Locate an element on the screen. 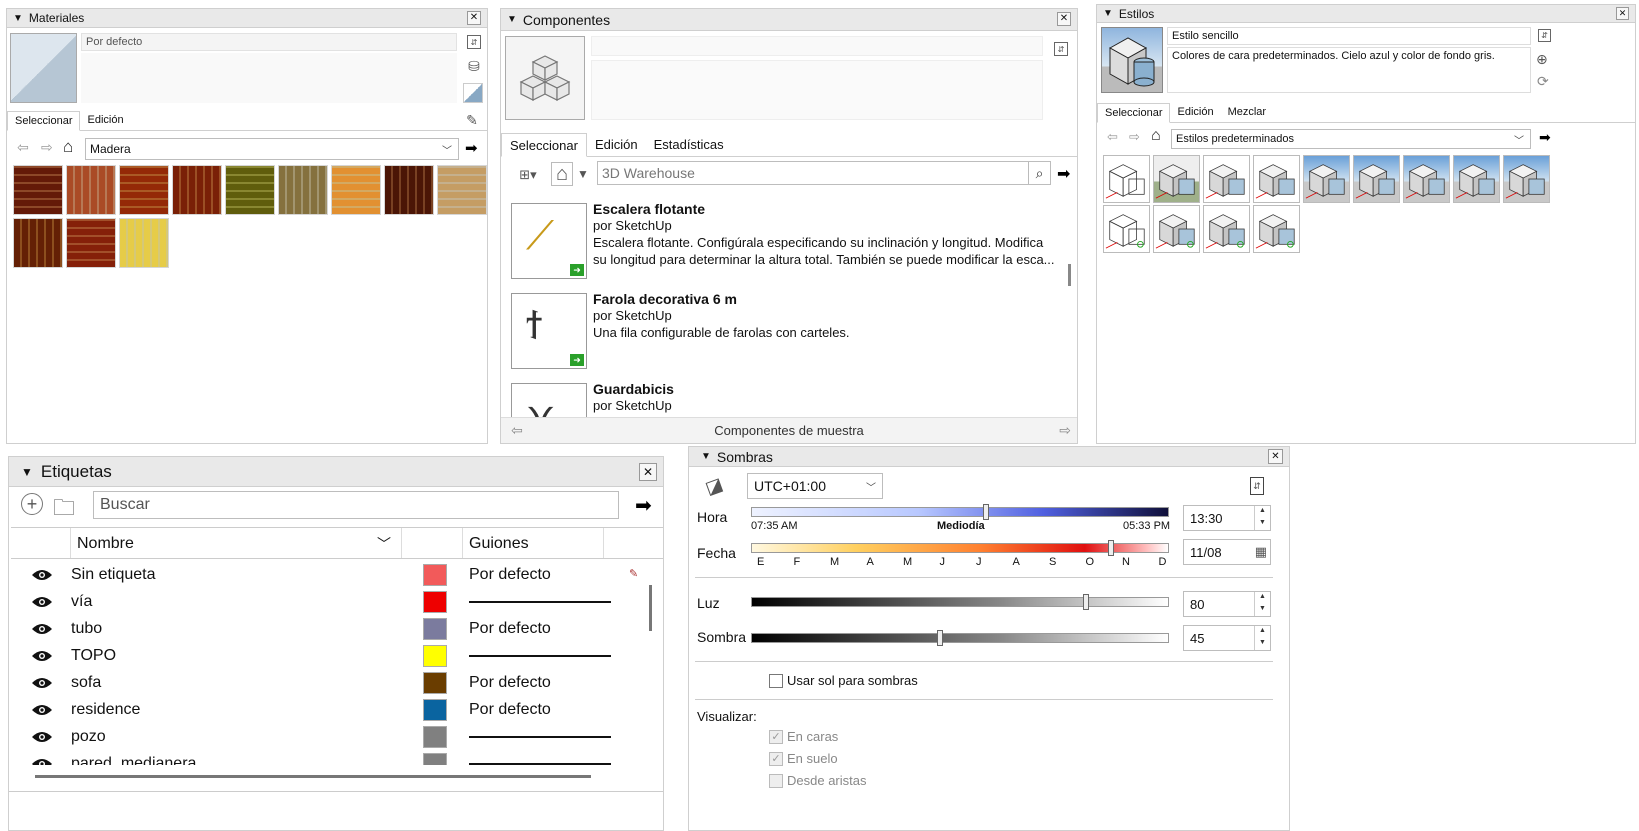 The width and height of the screenshot is (1639, 831). tag-vertical-scrollbar is located at coordinates (650, 608).